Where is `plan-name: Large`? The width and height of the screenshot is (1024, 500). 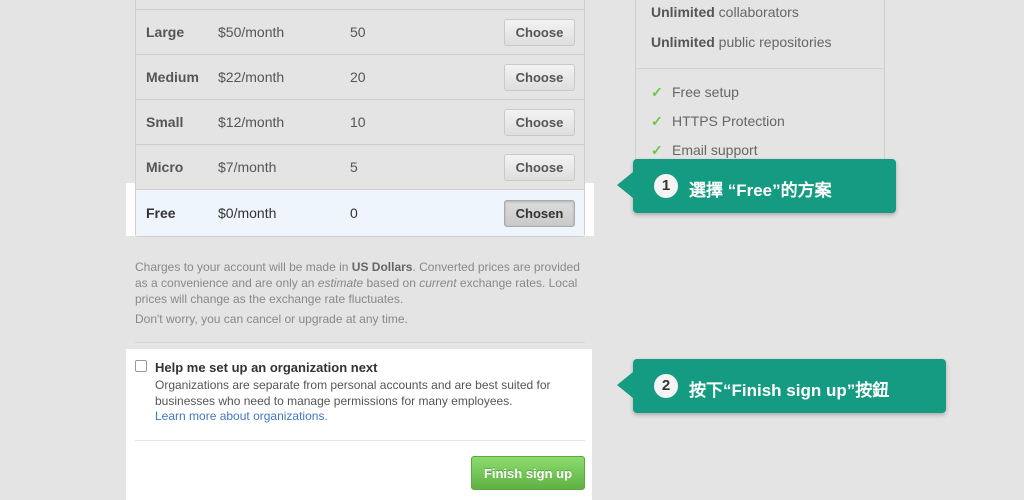 plan-name: Large is located at coordinates (165, 32).